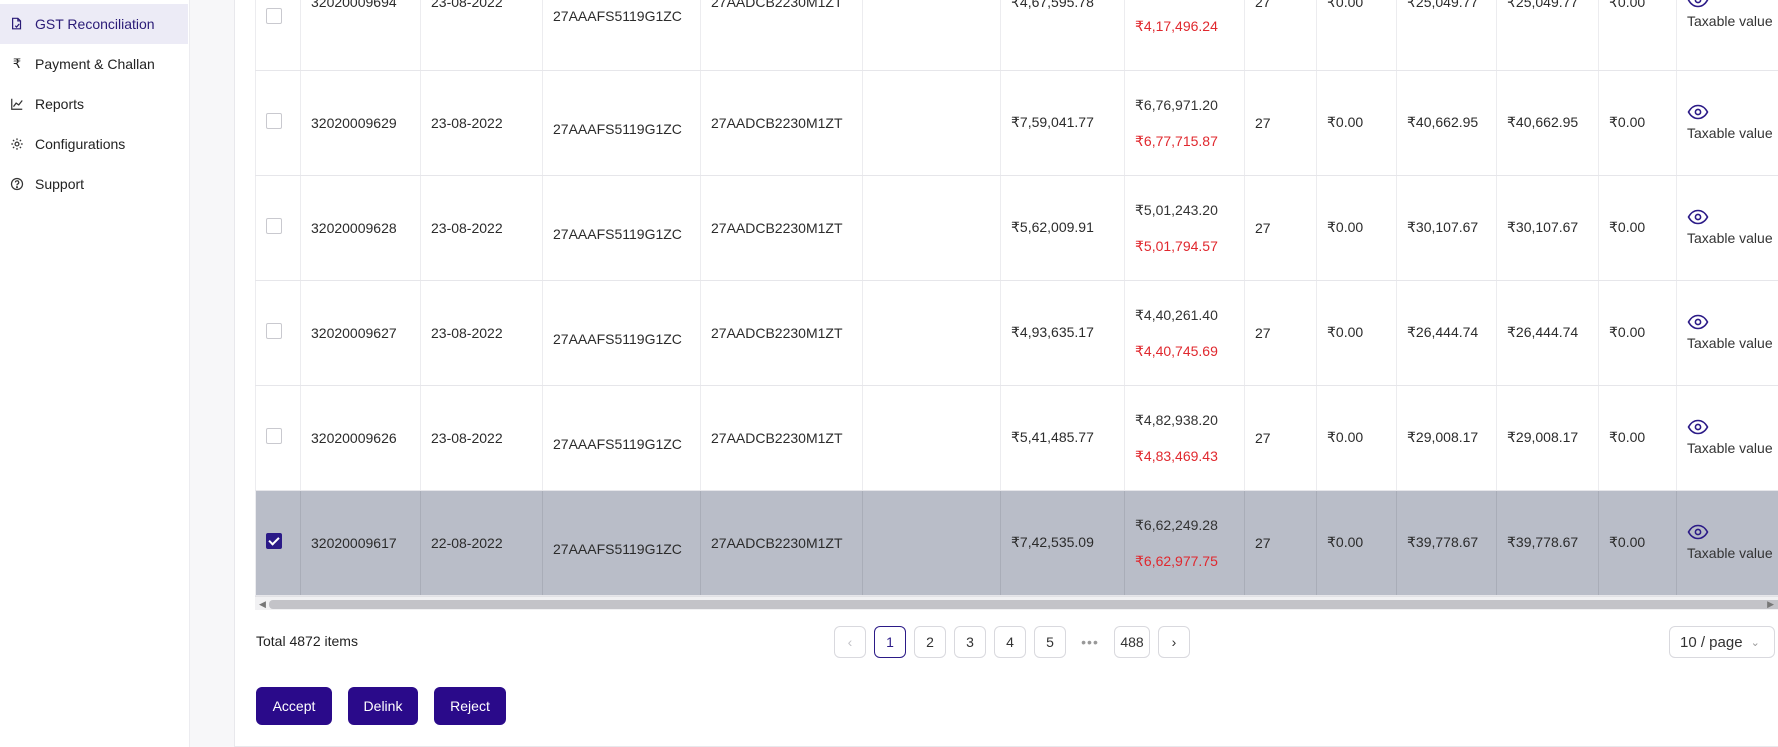 Image resolution: width=1778 pixels, height=747 pixels. What do you see at coordinates (1176, 350) in the screenshot?
I see `taxable-value-portal: ₹4,40,745.69` at bounding box center [1176, 350].